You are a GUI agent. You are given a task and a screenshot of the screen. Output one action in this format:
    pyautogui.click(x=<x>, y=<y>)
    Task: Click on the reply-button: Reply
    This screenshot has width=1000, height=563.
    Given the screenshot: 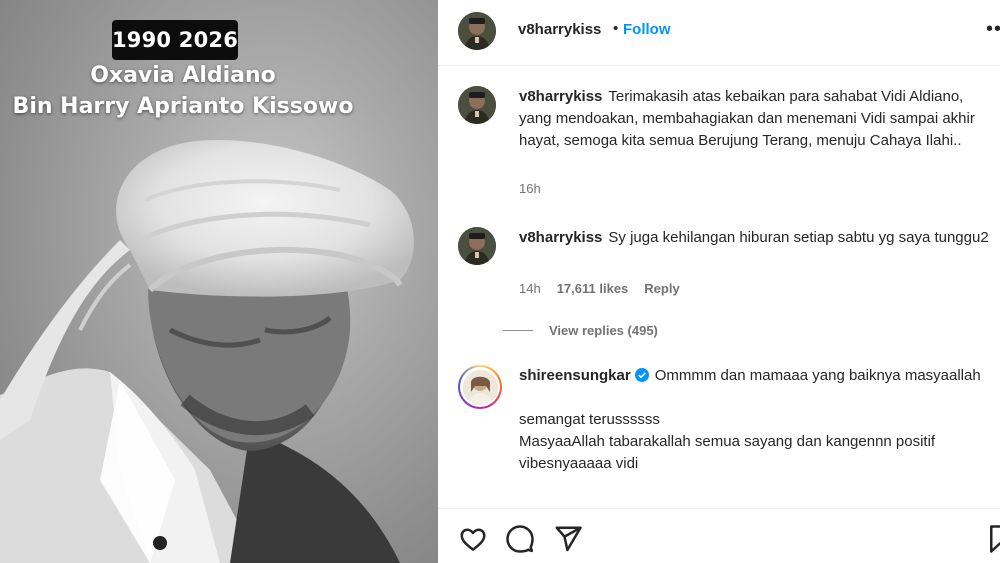 What is the action you would take?
    pyautogui.click(x=661, y=288)
    